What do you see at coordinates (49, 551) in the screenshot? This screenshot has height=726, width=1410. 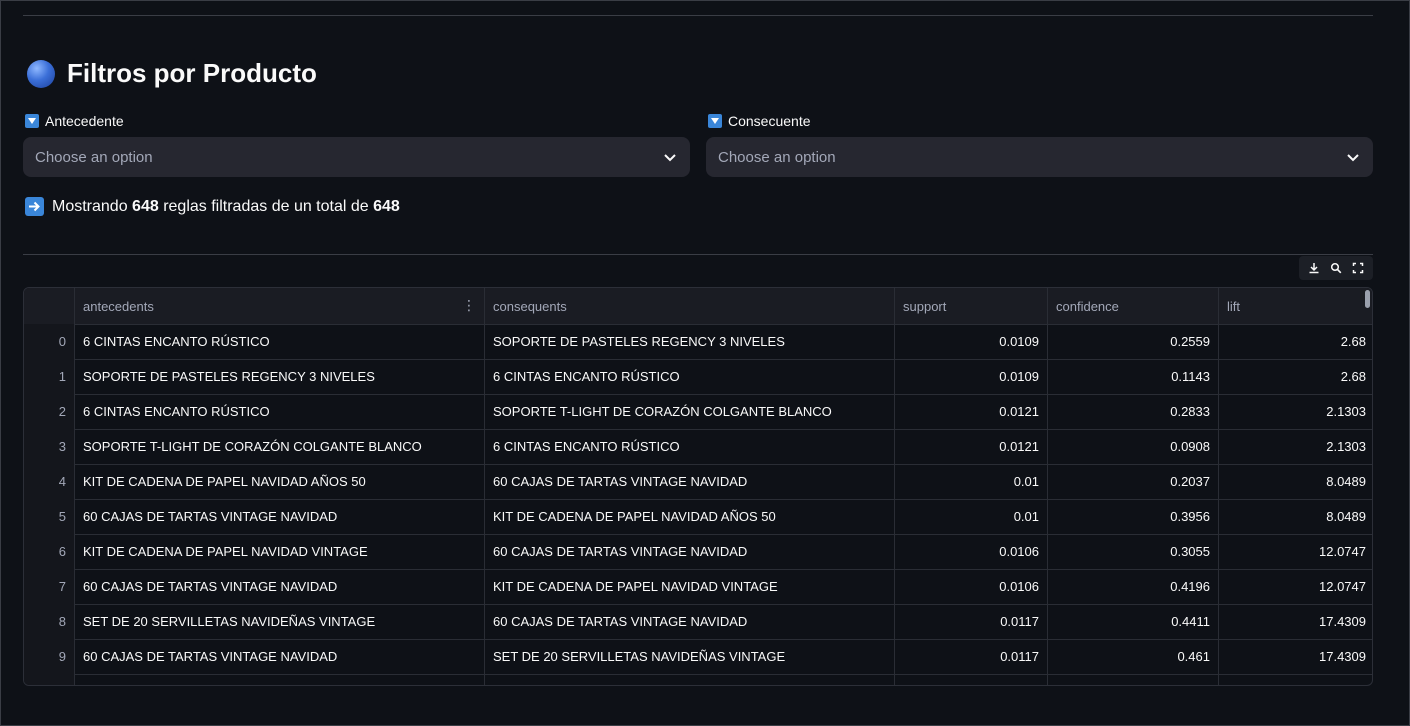 I see `row-index: 6` at bounding box center [49, 551].